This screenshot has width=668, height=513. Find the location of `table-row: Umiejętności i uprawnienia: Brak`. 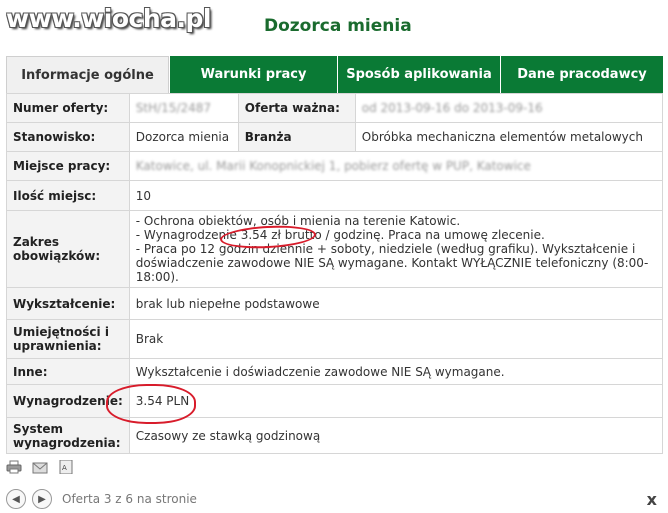

table-row: Umiejętności i uprawnienia: Brak is located at coordinates (335, 339).